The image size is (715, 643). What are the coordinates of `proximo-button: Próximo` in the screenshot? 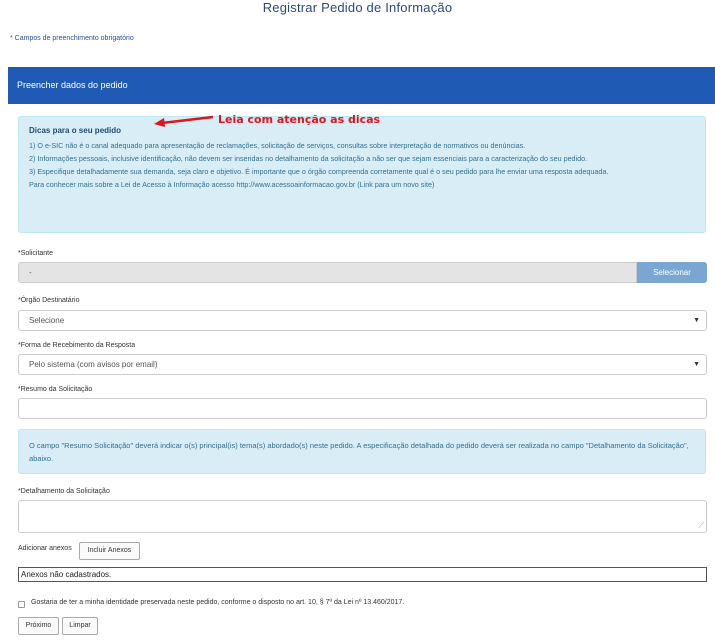 It's located at (38, 626).